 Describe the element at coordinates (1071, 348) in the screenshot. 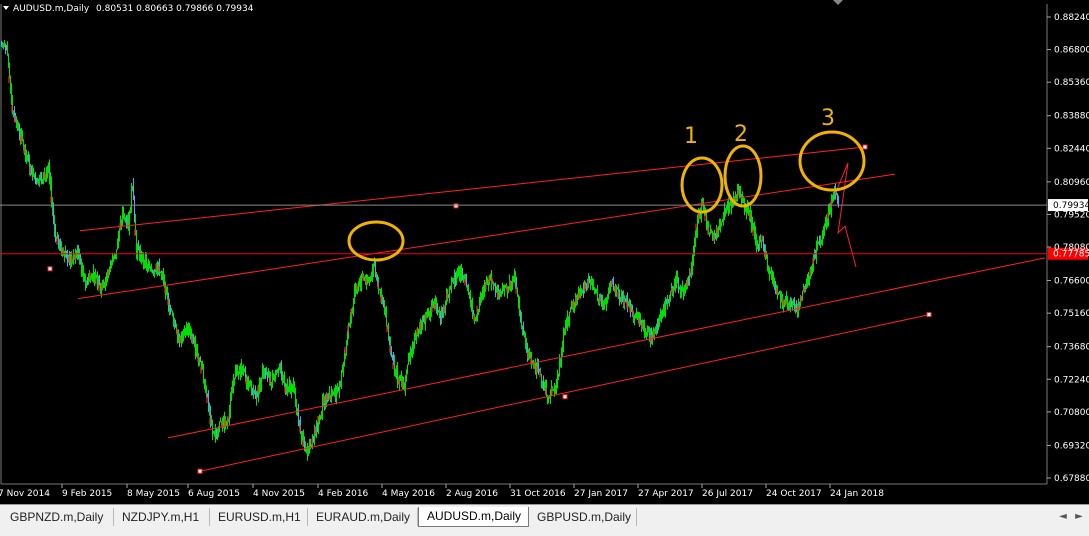

I see `price-tick-label: 0.73680` at that location.